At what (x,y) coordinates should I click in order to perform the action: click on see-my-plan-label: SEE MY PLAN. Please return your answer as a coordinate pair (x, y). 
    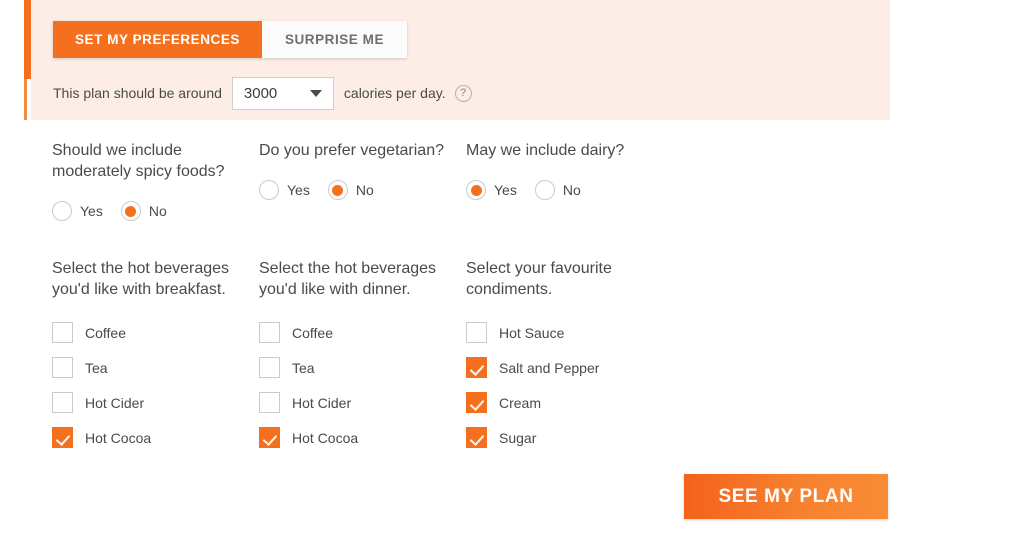
    Looking at the image, I should click on (786, 496).